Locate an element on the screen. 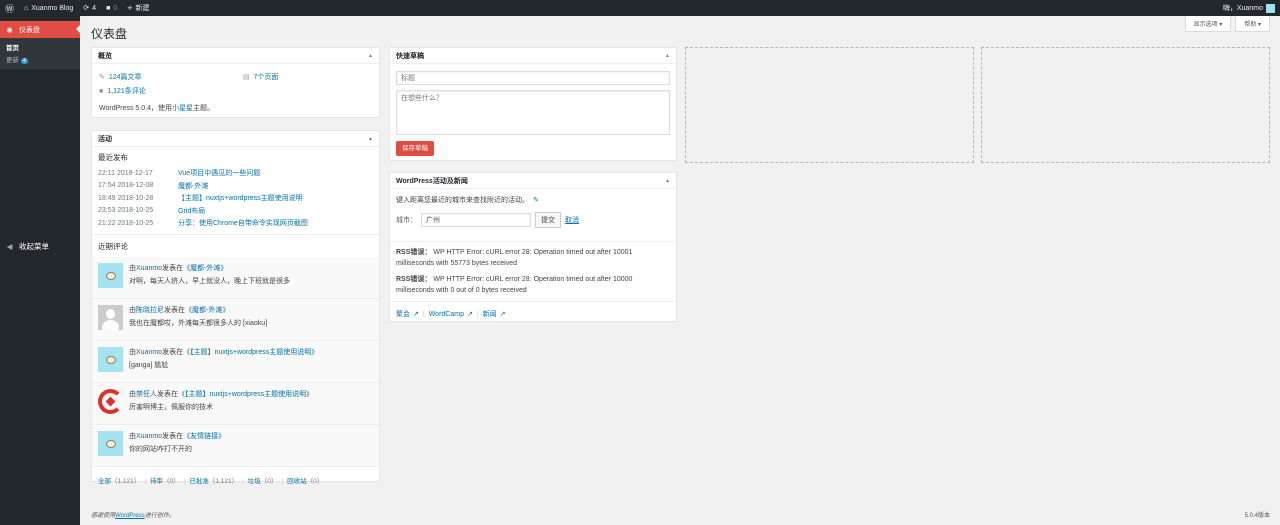  comment-author-link: 陈晓拉尼 is located at coordinates (150, 310).